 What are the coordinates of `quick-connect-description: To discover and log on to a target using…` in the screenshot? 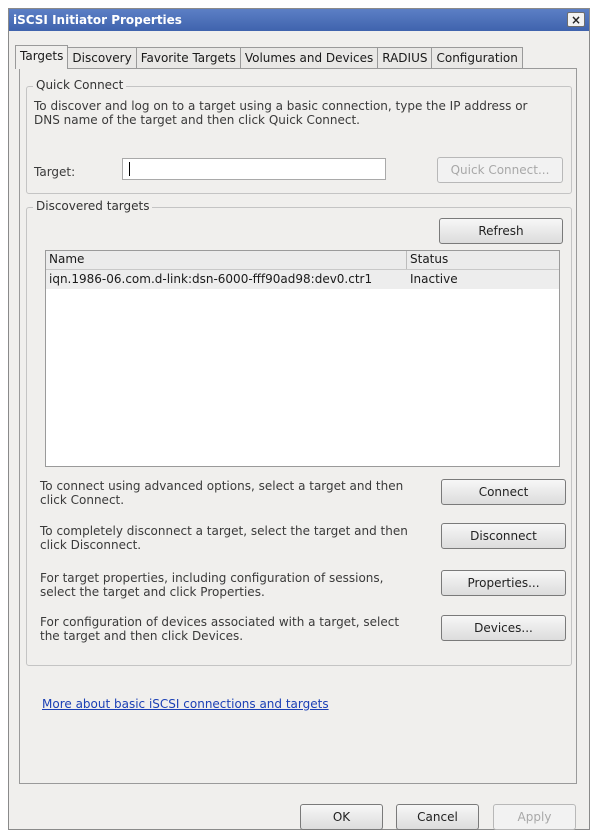 It's located at (281, 113).